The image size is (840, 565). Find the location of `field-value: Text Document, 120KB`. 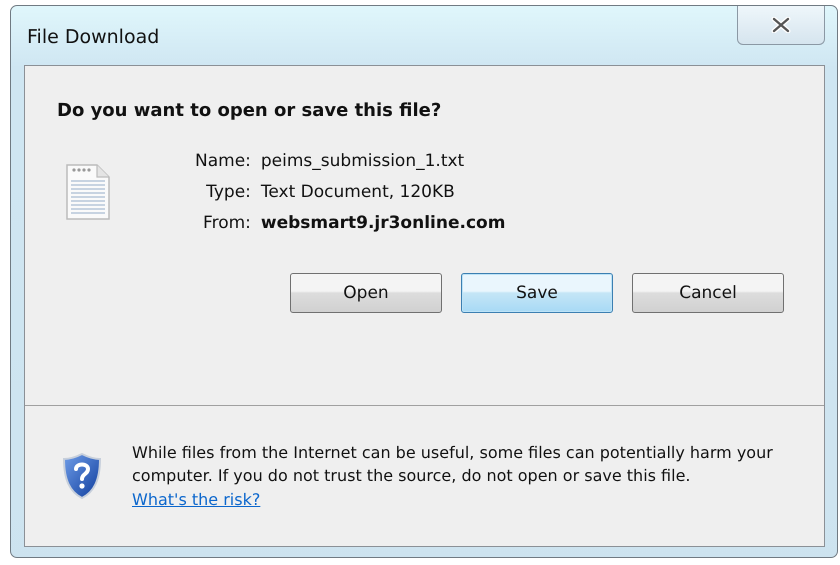

field-value: Text Document, 120KB is located at coordinates (358, 192).